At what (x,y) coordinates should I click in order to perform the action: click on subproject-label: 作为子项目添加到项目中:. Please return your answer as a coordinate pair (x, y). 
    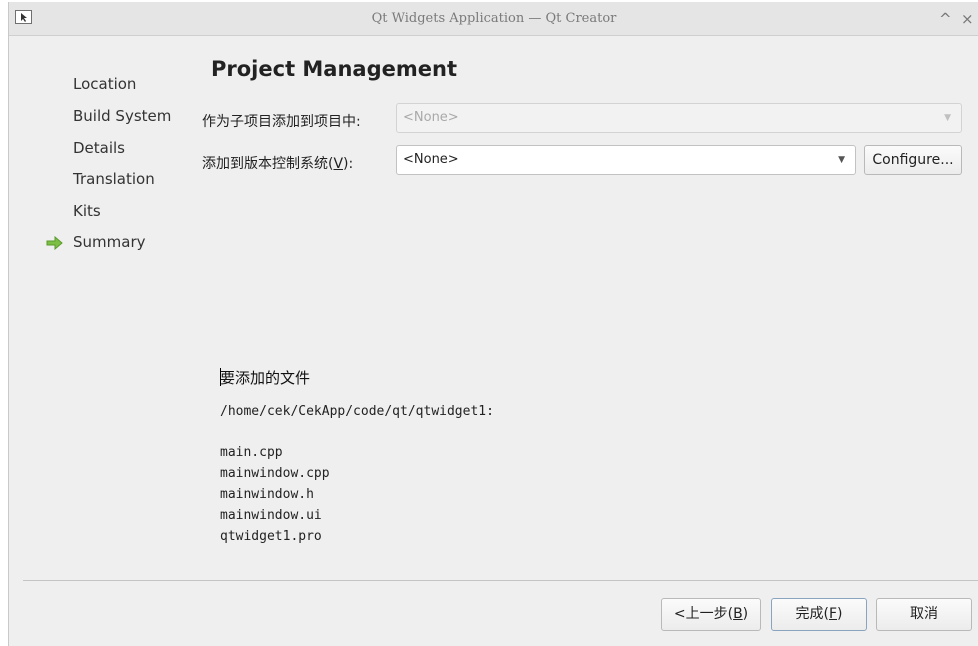
    Looking at the image, I should click on (281, 122).